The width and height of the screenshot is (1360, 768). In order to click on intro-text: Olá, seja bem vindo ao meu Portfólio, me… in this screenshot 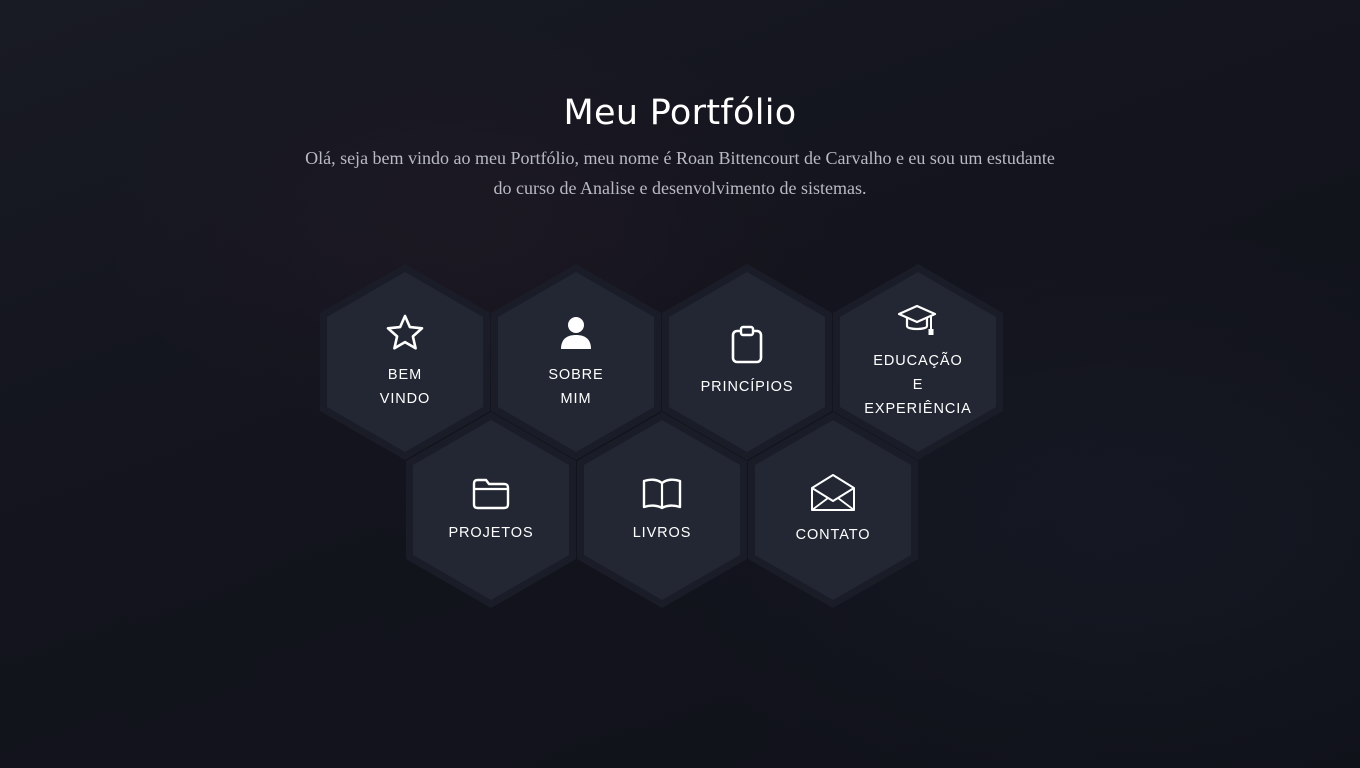, I will do `click(680, 173)`.